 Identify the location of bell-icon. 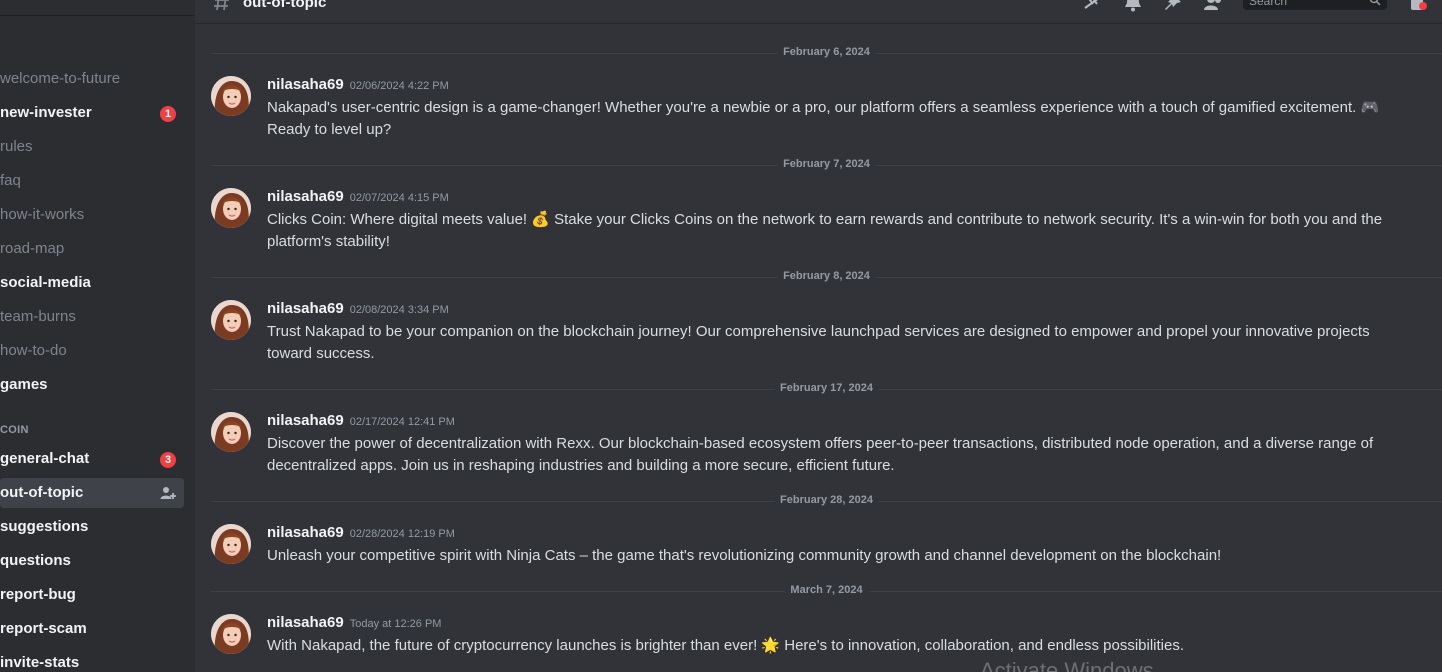
(1133, 6).